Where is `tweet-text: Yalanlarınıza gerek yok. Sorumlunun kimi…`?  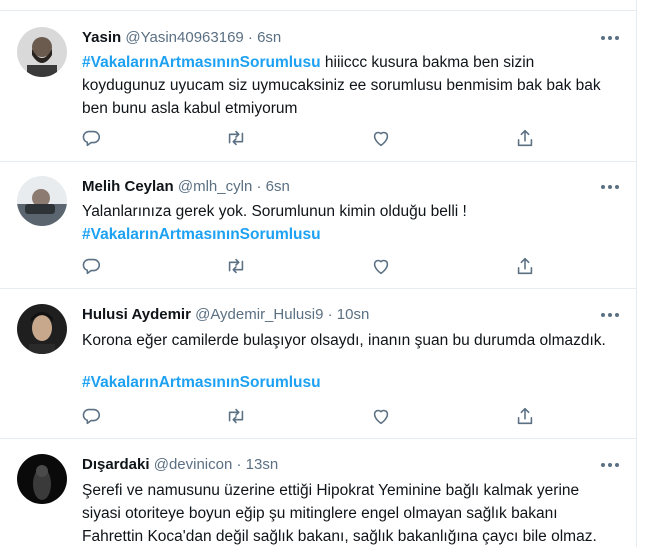
tweet-text: Yalanlarınıza gerek yok. Sorumlunun kimi… is located at coordinates (352, 223).